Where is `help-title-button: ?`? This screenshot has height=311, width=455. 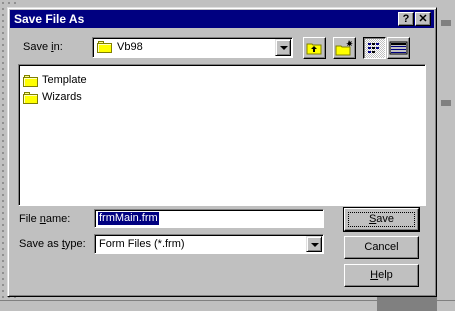
help-title-button: ? is located at coordinates (406, 19).